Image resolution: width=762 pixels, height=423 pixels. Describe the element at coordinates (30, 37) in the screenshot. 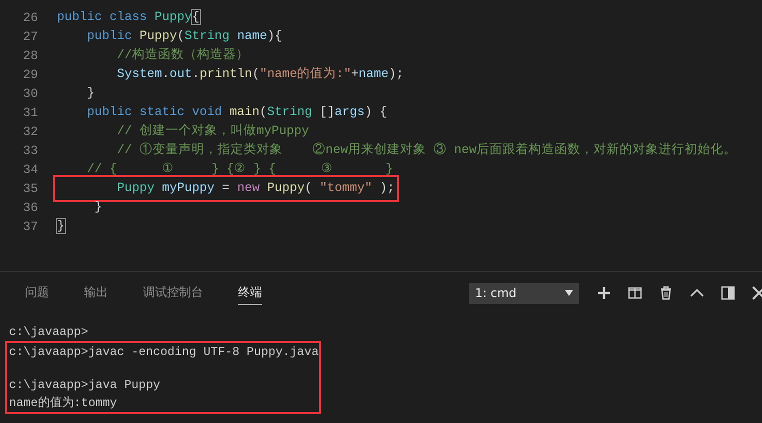

I see `line-number: 27` at that location.